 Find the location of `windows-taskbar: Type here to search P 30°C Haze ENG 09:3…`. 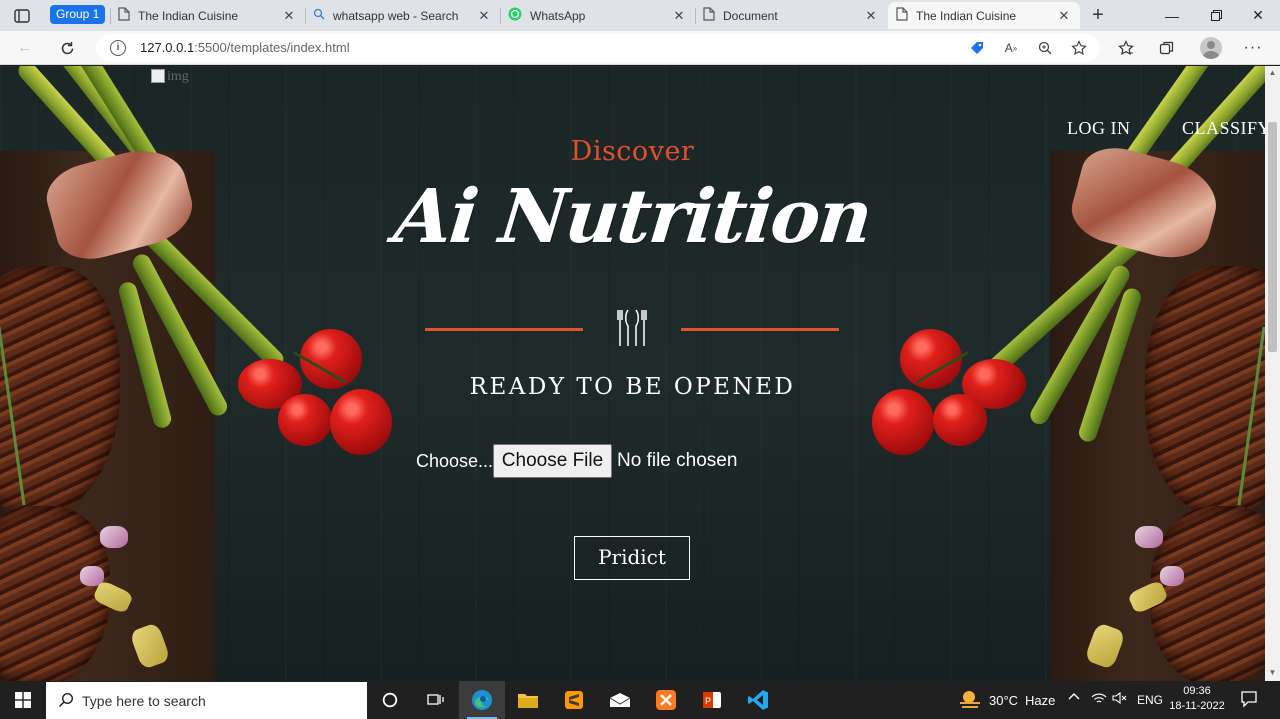

windows-taskbar: Type here to search P 30°C Haze ENG 09:3… is located at coordinates (640, 700).